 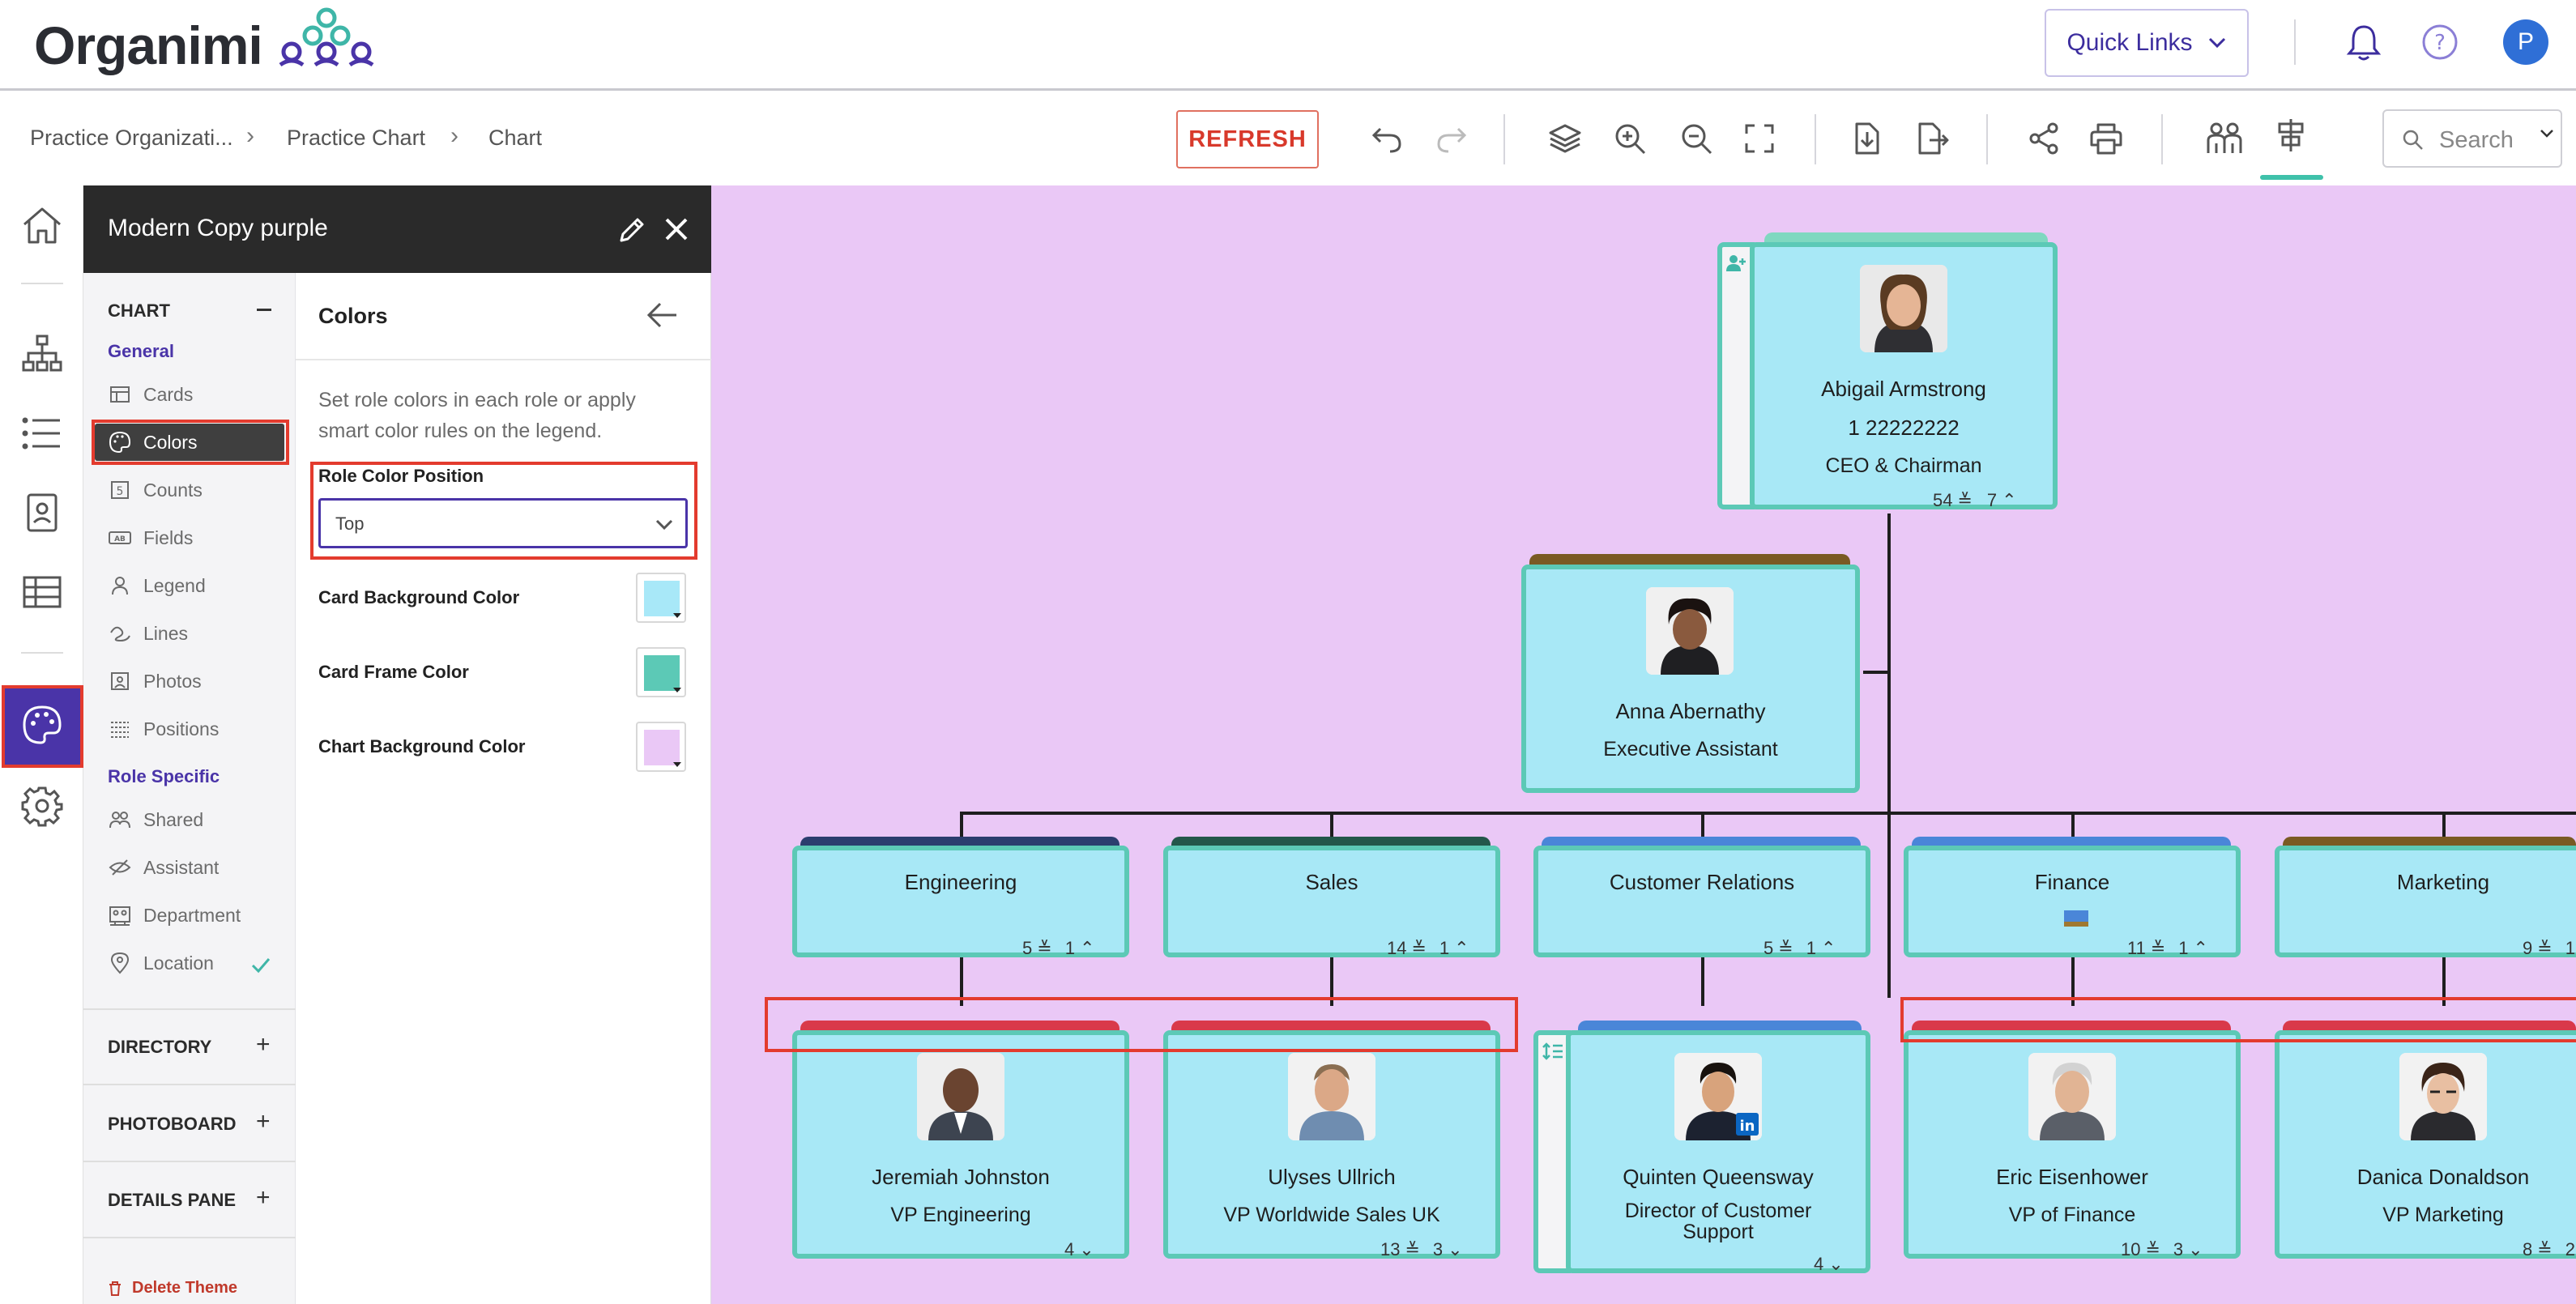 I want to click on department-card-engineering: Engineering 5 ≚ 1 ⌃, so click(x=961, y=903).